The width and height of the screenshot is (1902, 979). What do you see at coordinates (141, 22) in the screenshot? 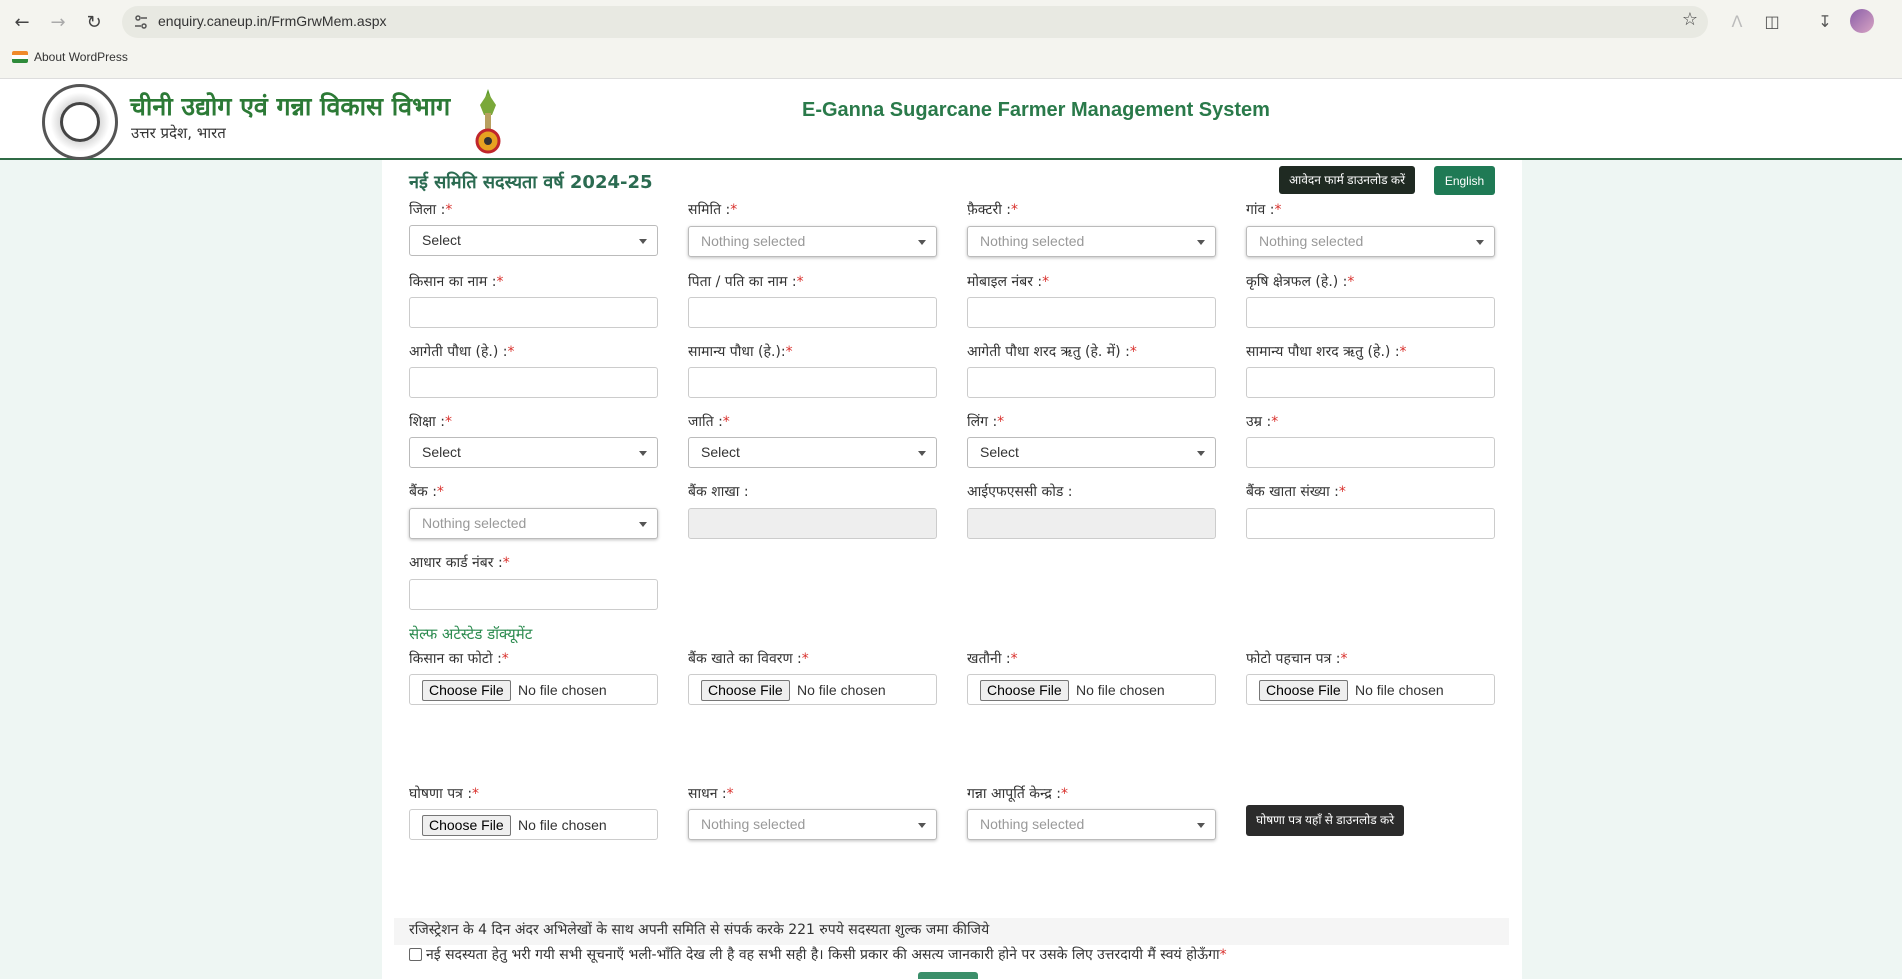
I see `site-info-icon` at bounding box center [141, 22].